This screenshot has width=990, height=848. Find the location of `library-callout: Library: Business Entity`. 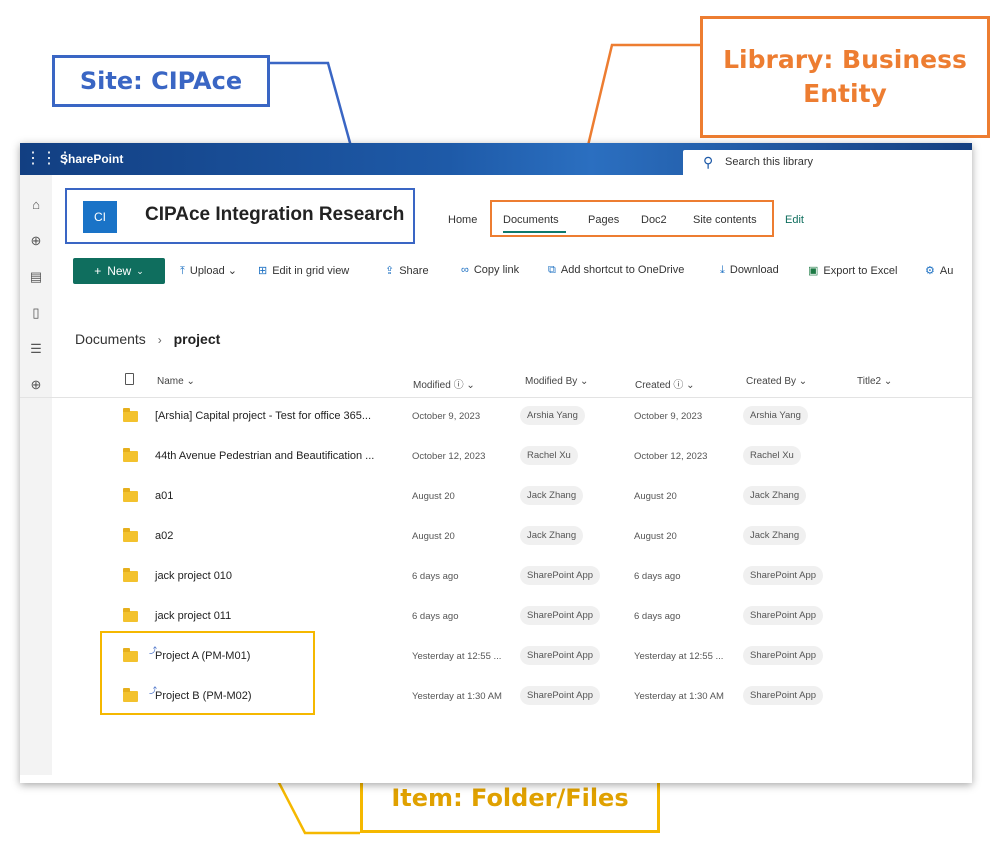

library-callout: Library: Business Entity is located at coordinates (845, 77).